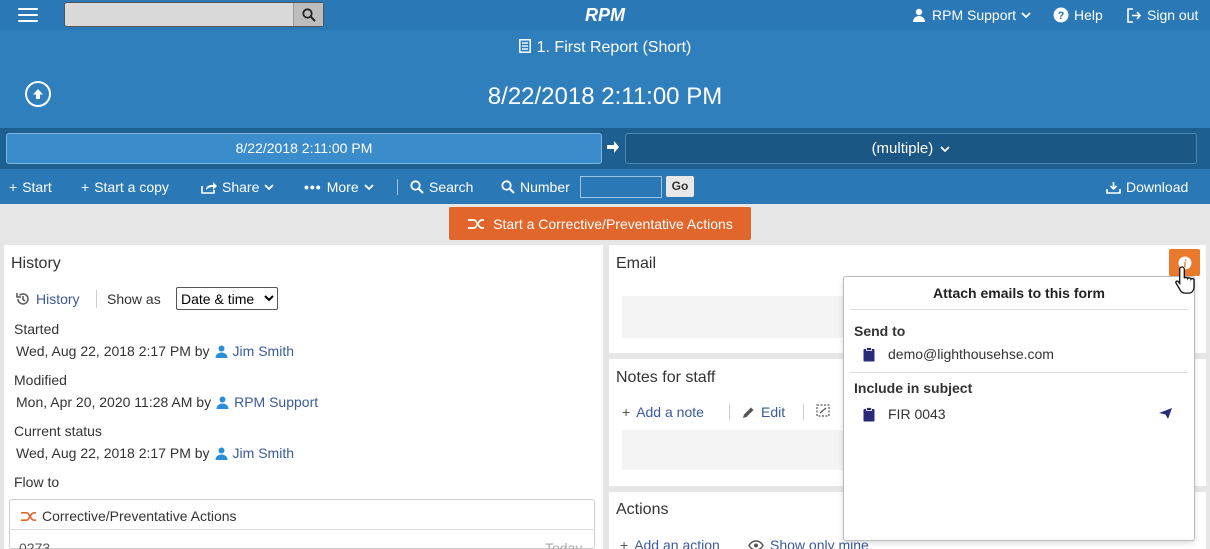  What do you see at coordinates (1186, 283) in the screenshot?
I see `pointer-cursor-icon` at bounding box center [1186, 283].